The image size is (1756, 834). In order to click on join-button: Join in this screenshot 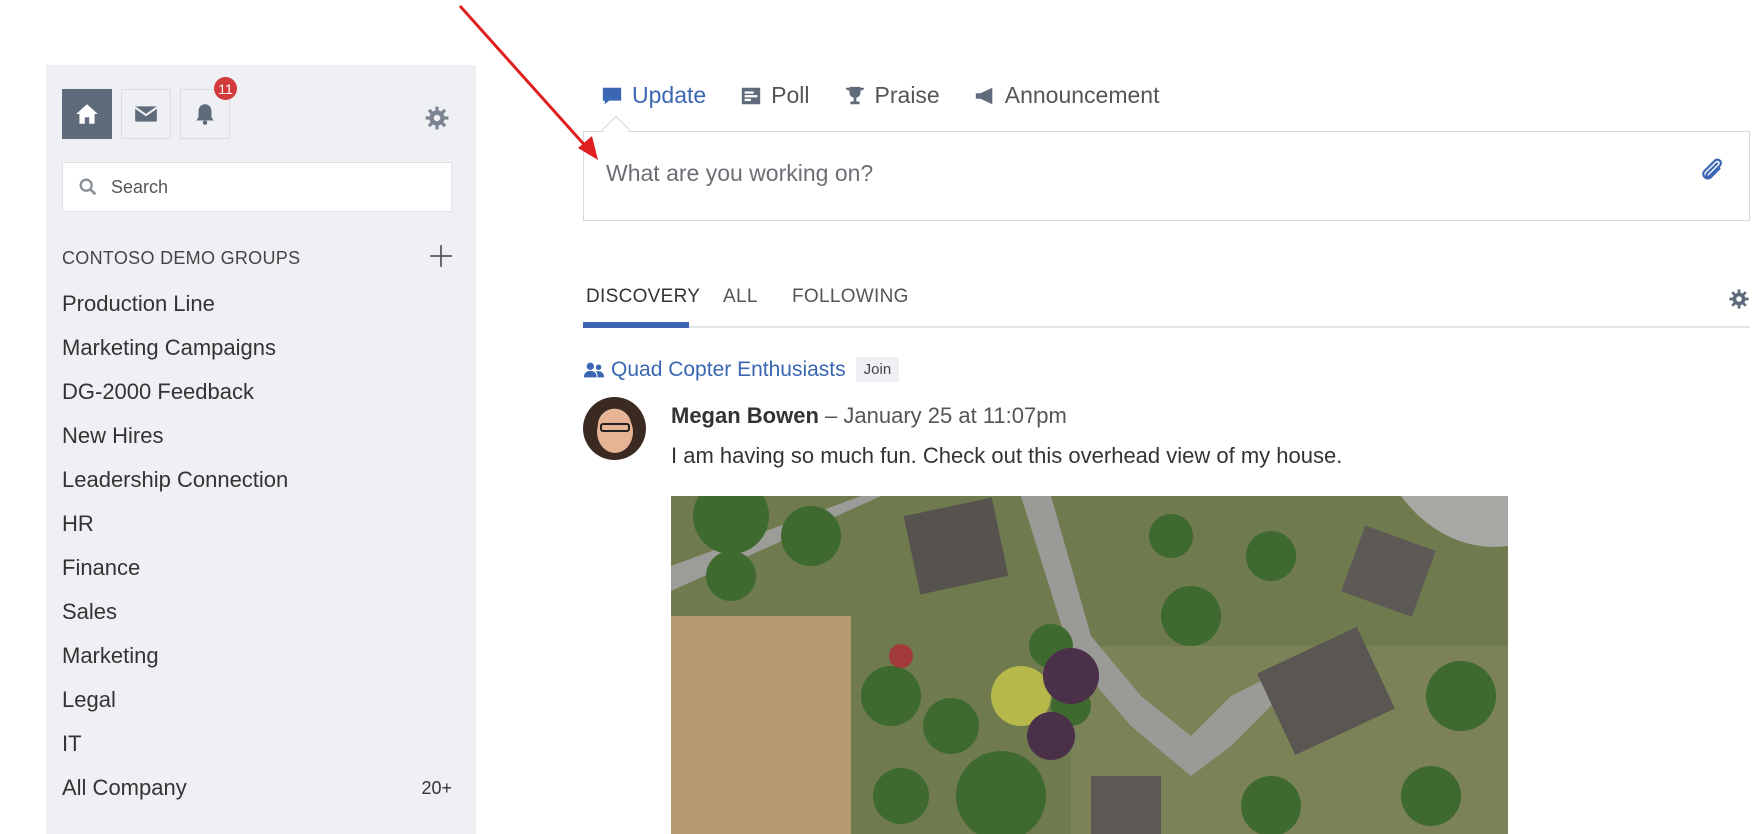, I will do `click(877, 369)`.